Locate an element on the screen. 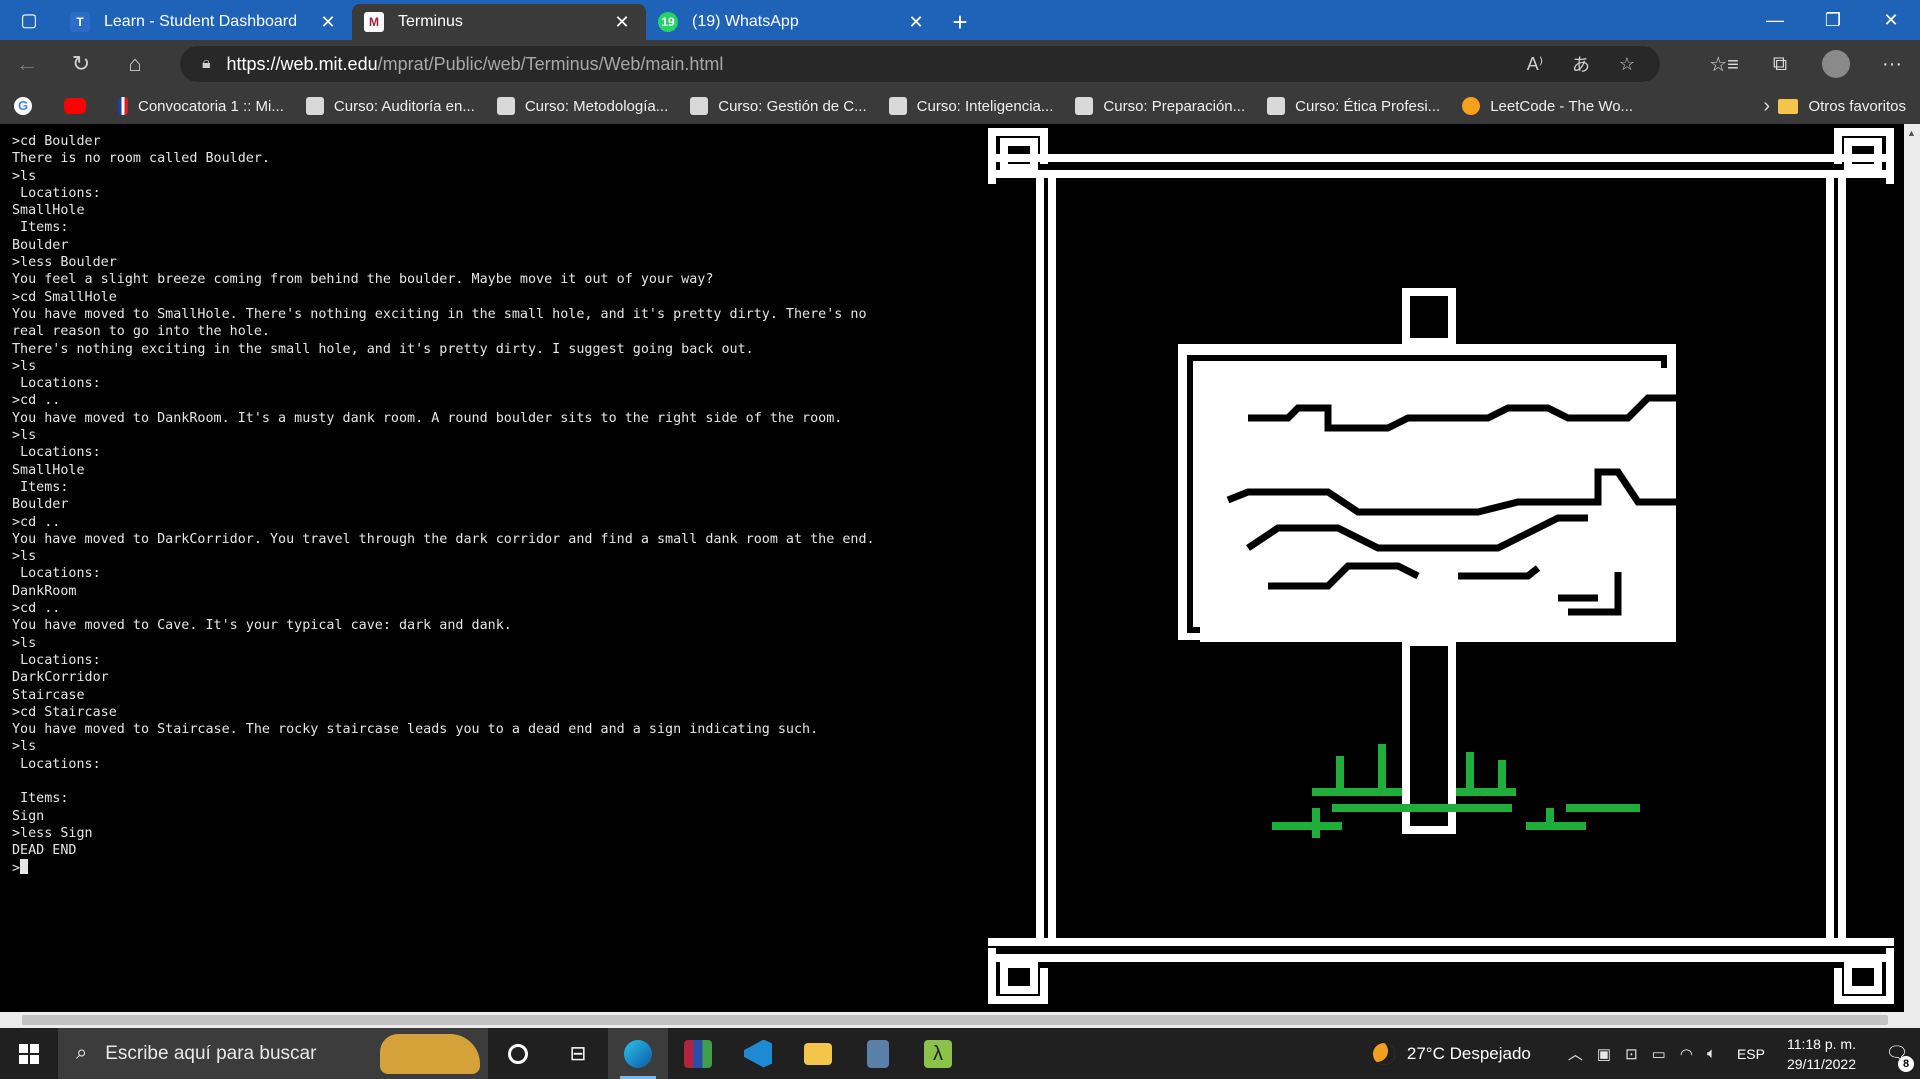  profile-button is located at coordinates (1836, 64).